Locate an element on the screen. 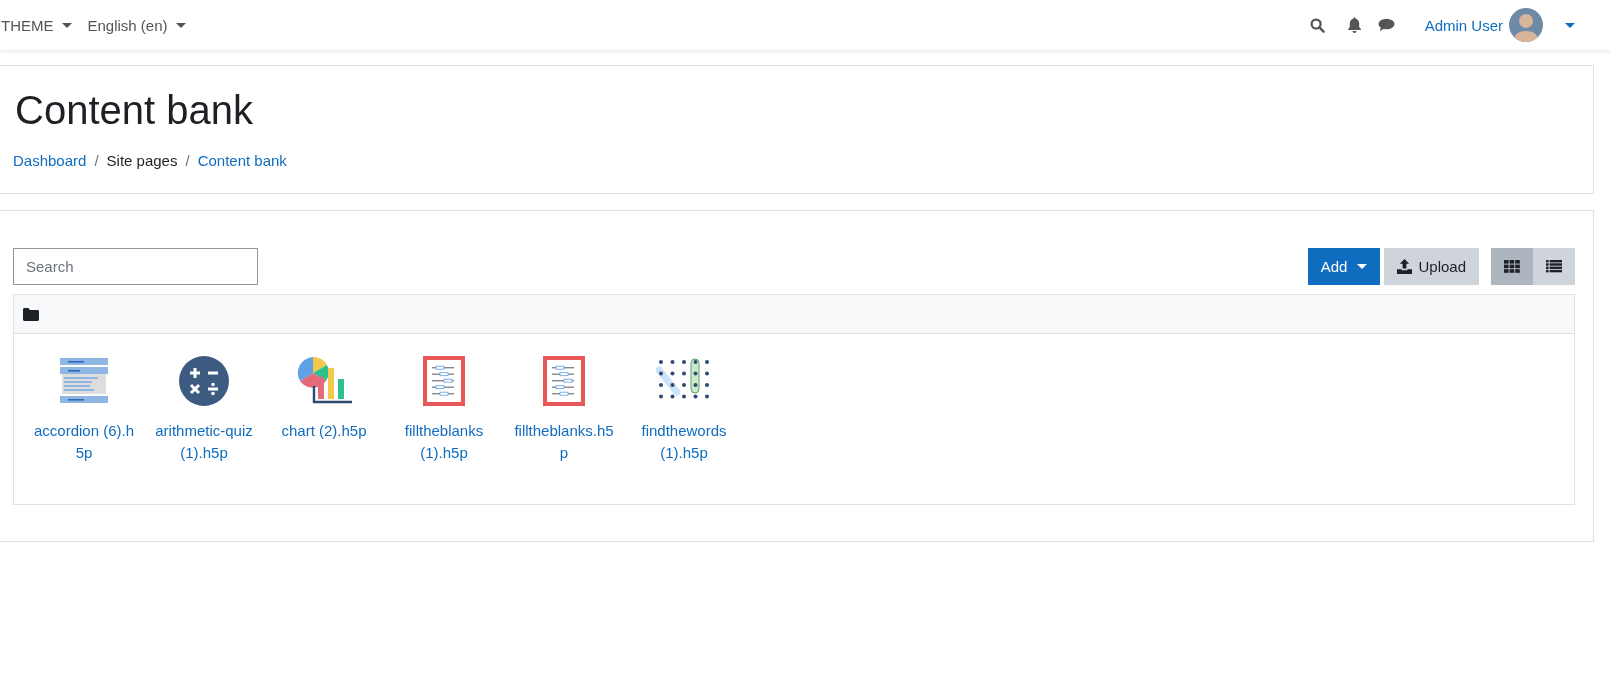  list-icon is located at coordinates (1554, 266).